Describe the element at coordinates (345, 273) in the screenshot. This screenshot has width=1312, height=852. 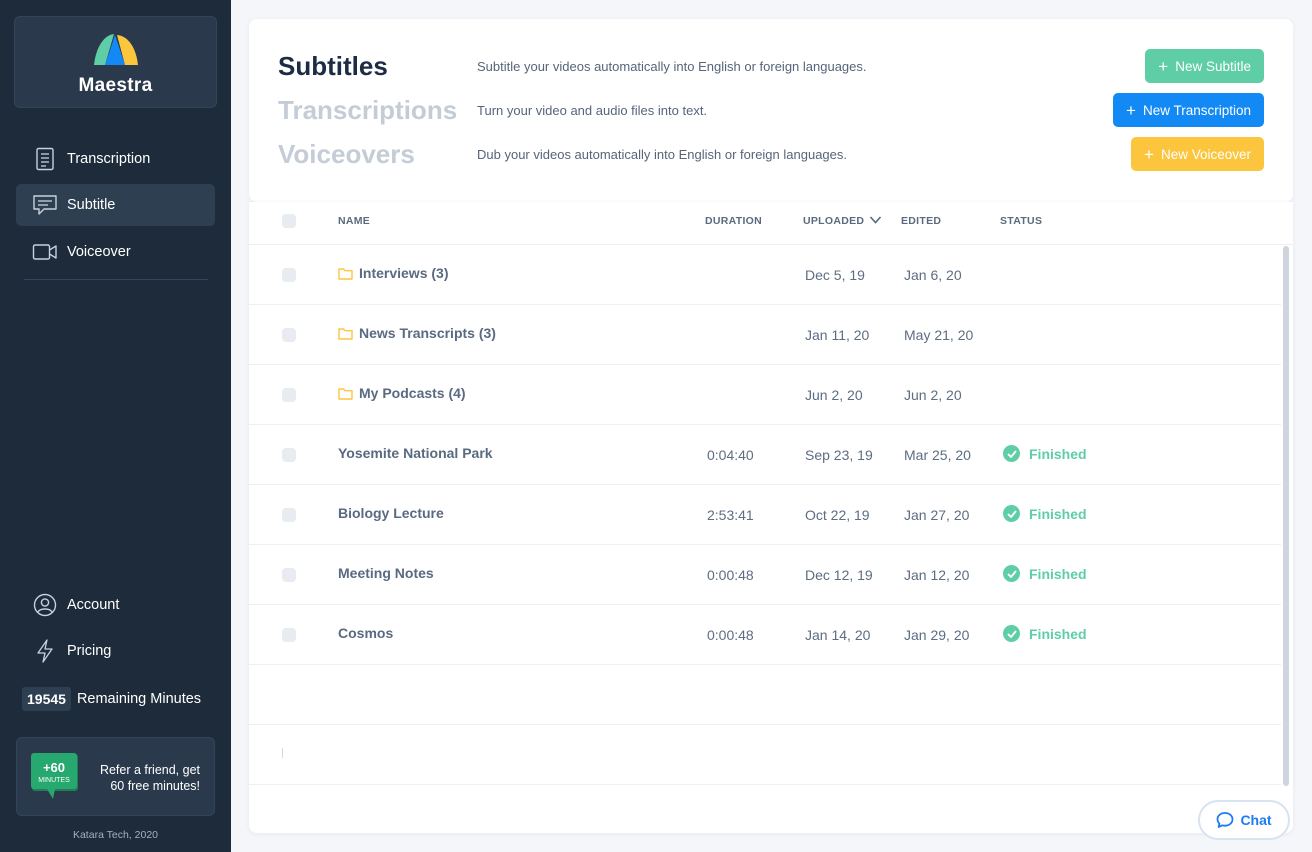
I see `folder-icon` at that location.